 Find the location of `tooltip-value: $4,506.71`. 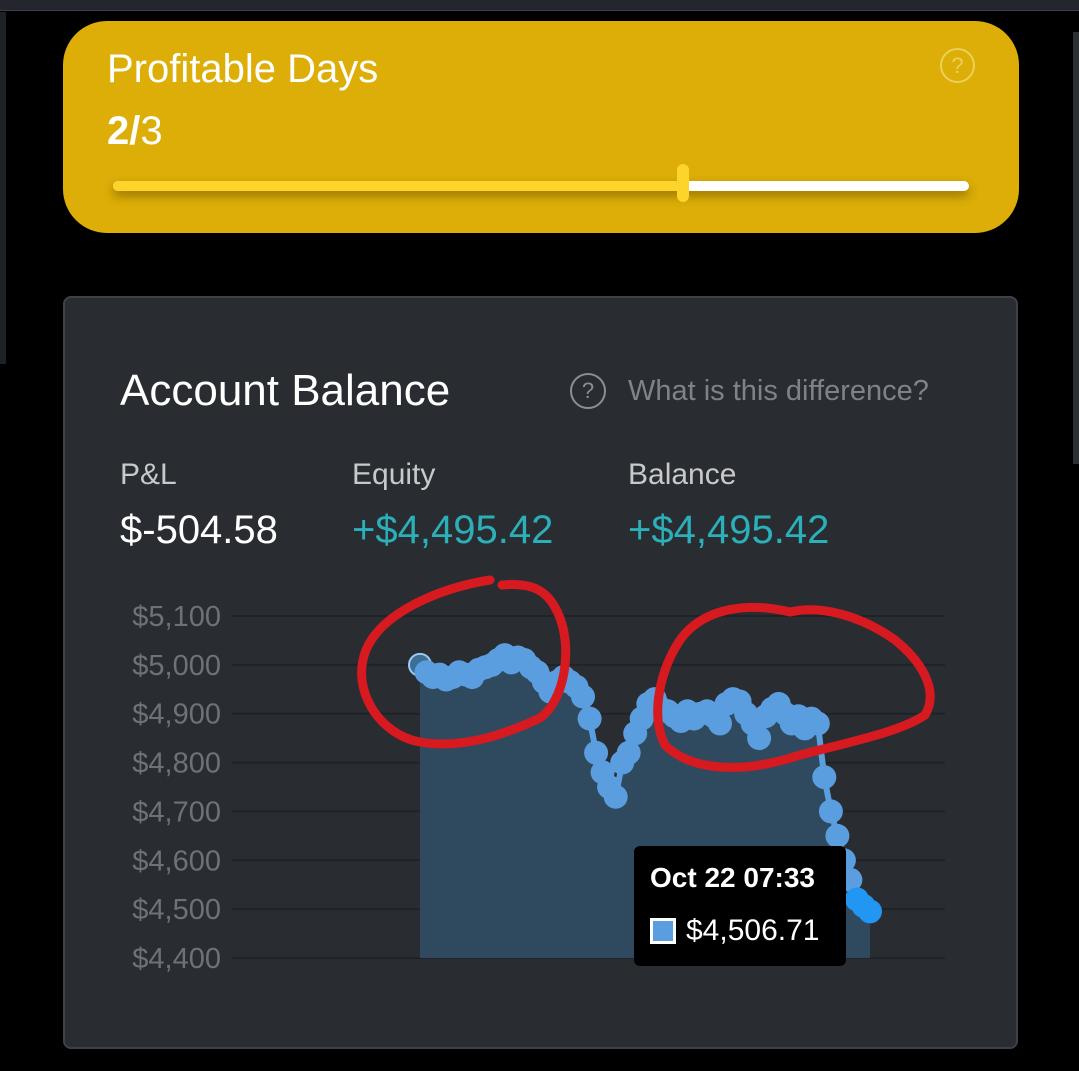

tooltip-value: $4,506.71 is located at coordinates (753, 930).